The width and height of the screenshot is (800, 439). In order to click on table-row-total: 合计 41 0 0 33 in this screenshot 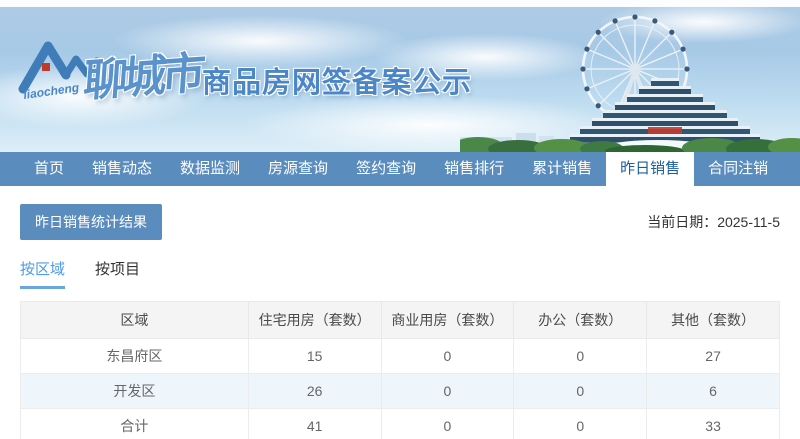, I will do `click(400, 423)`.